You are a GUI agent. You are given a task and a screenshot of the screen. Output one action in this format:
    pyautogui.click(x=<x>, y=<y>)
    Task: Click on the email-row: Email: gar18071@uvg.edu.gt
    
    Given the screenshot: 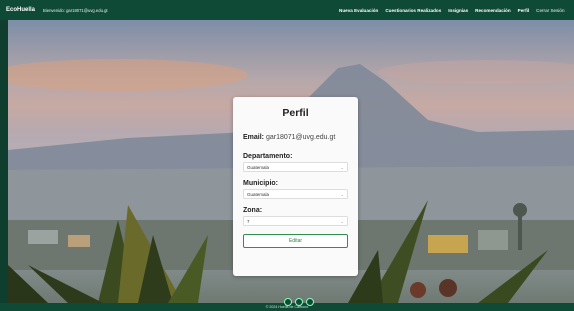 What is the action you would take?
    pyautogui.click(x=295, y=137)
    